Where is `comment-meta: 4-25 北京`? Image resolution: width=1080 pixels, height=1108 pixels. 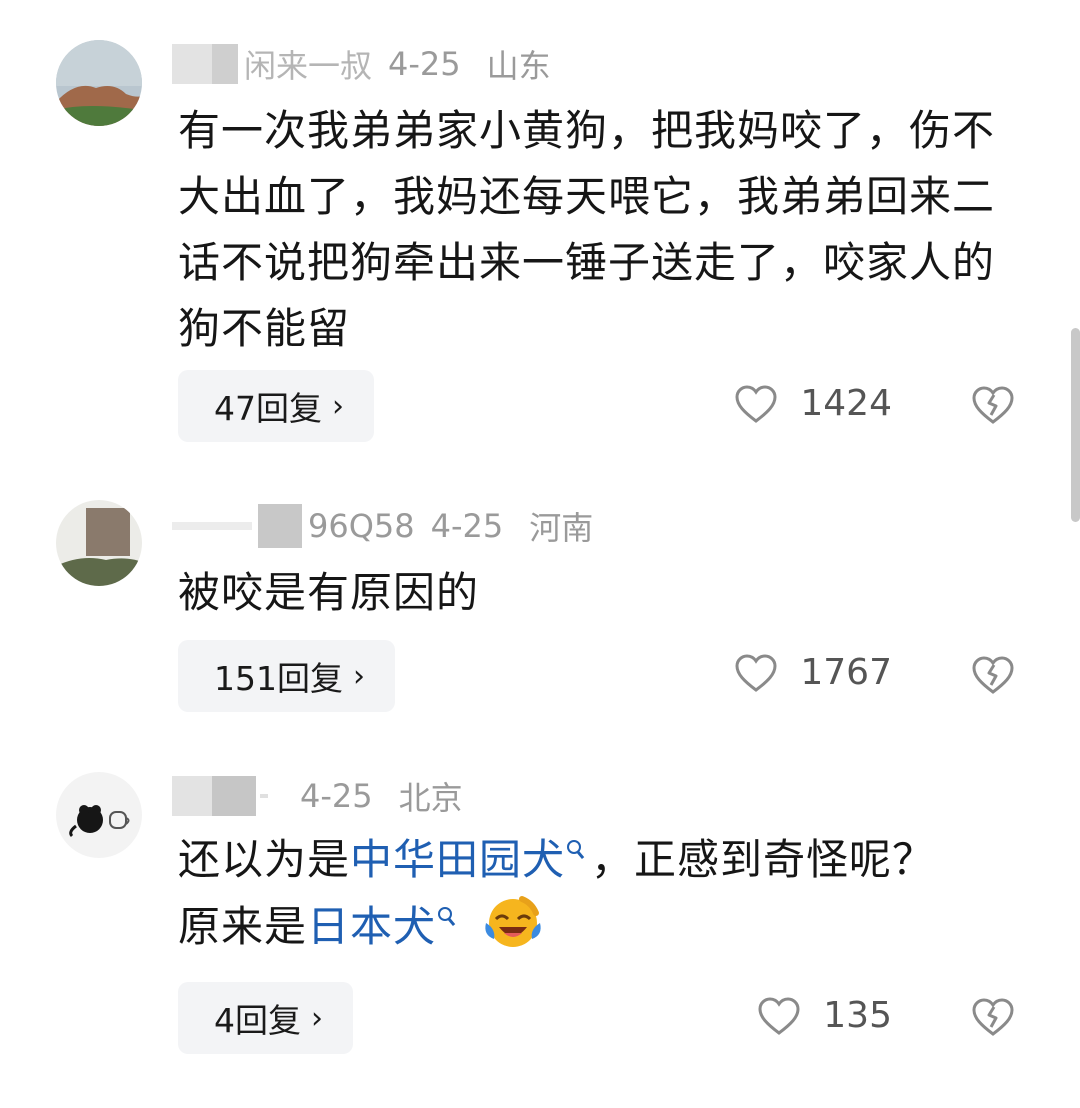
comment-meta: 4-25 北京 is located at coordinates (317, 796).